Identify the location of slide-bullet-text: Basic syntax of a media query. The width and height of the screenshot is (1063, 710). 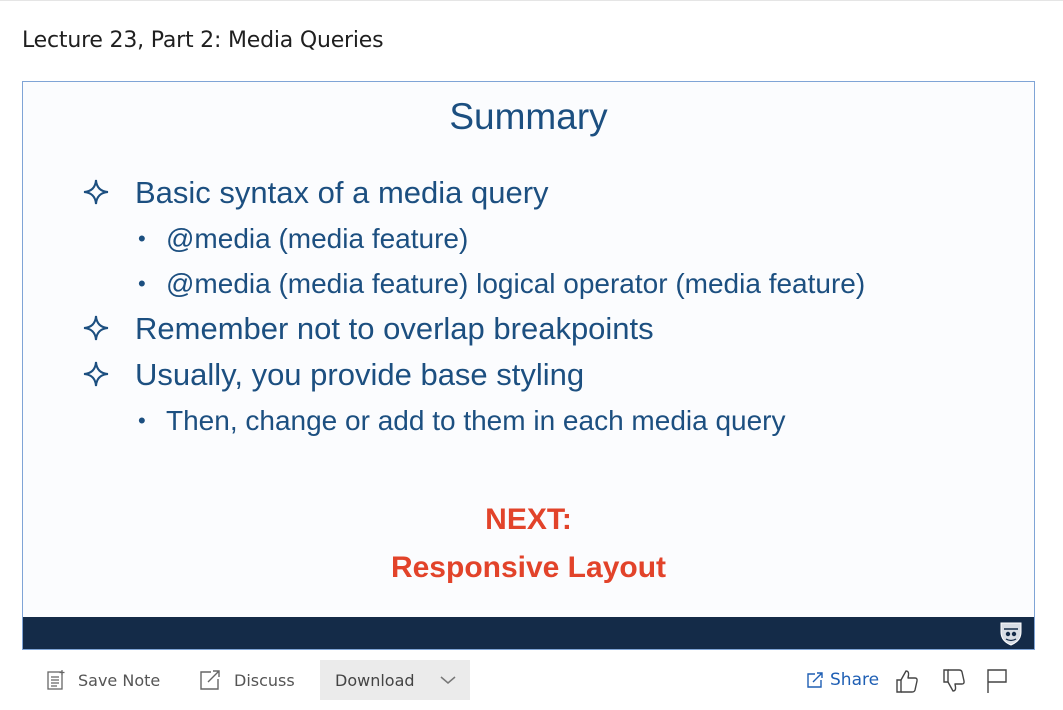
(342, 192).